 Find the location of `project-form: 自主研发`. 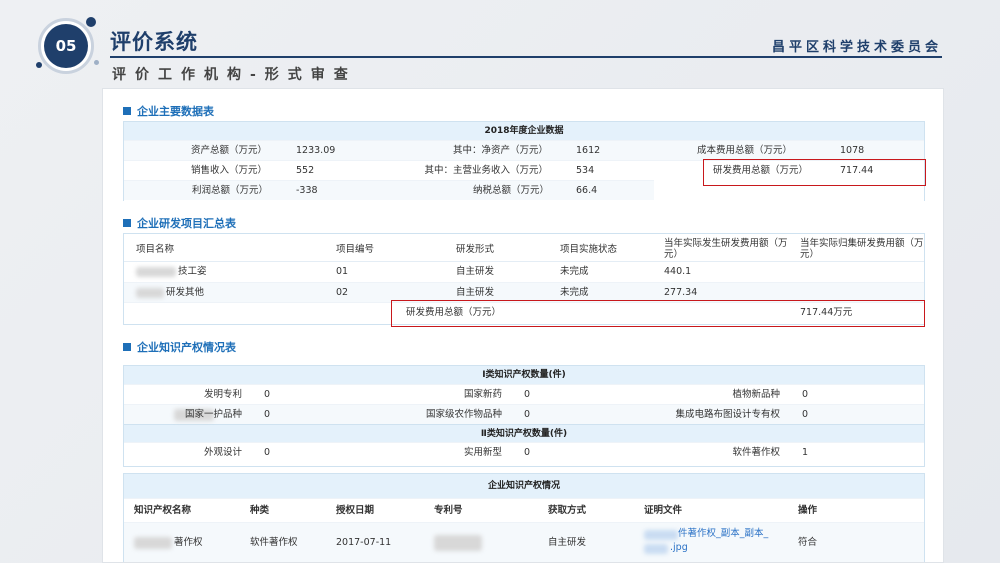

project-form: 自主研发 is located at coordinates (475, 271).